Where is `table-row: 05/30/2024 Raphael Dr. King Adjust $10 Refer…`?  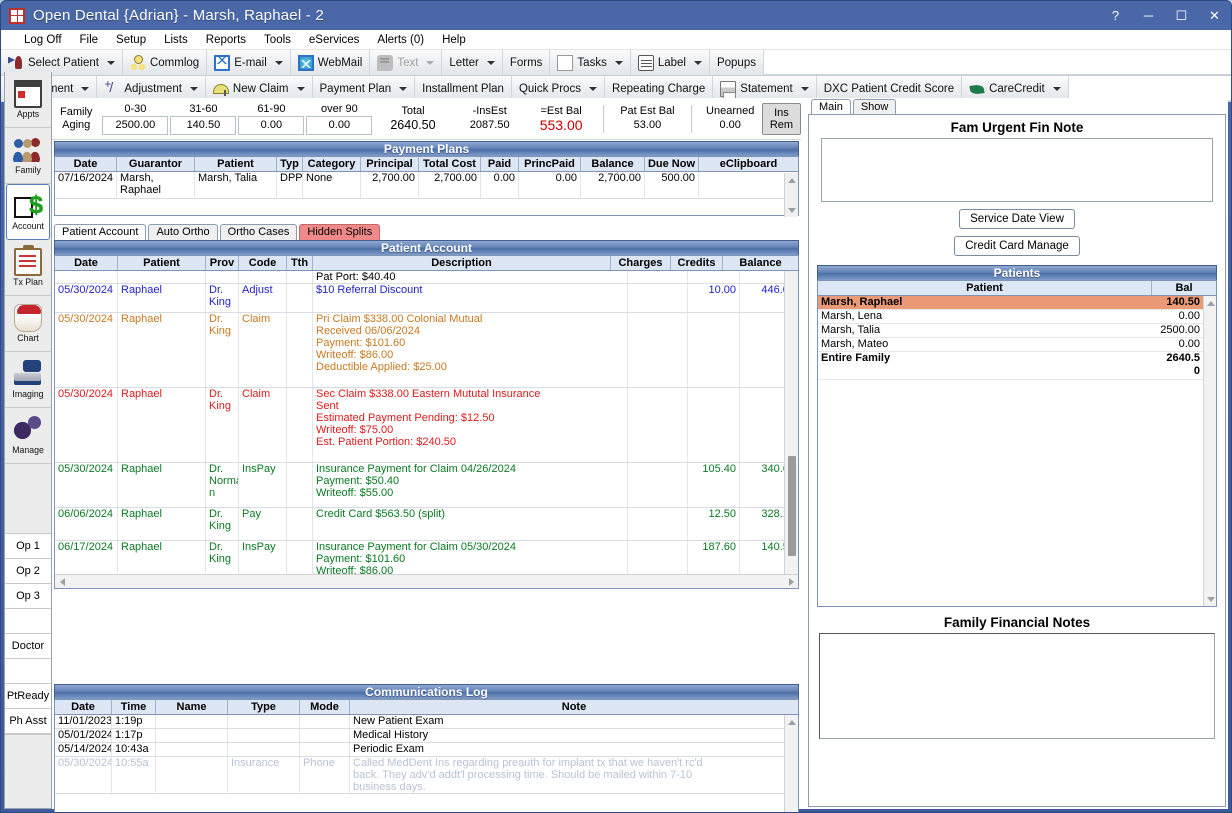 table-row: 05/30/2024 Raphael Dr. King Adjust $10 Refer… is located at coordinates (426, 298).